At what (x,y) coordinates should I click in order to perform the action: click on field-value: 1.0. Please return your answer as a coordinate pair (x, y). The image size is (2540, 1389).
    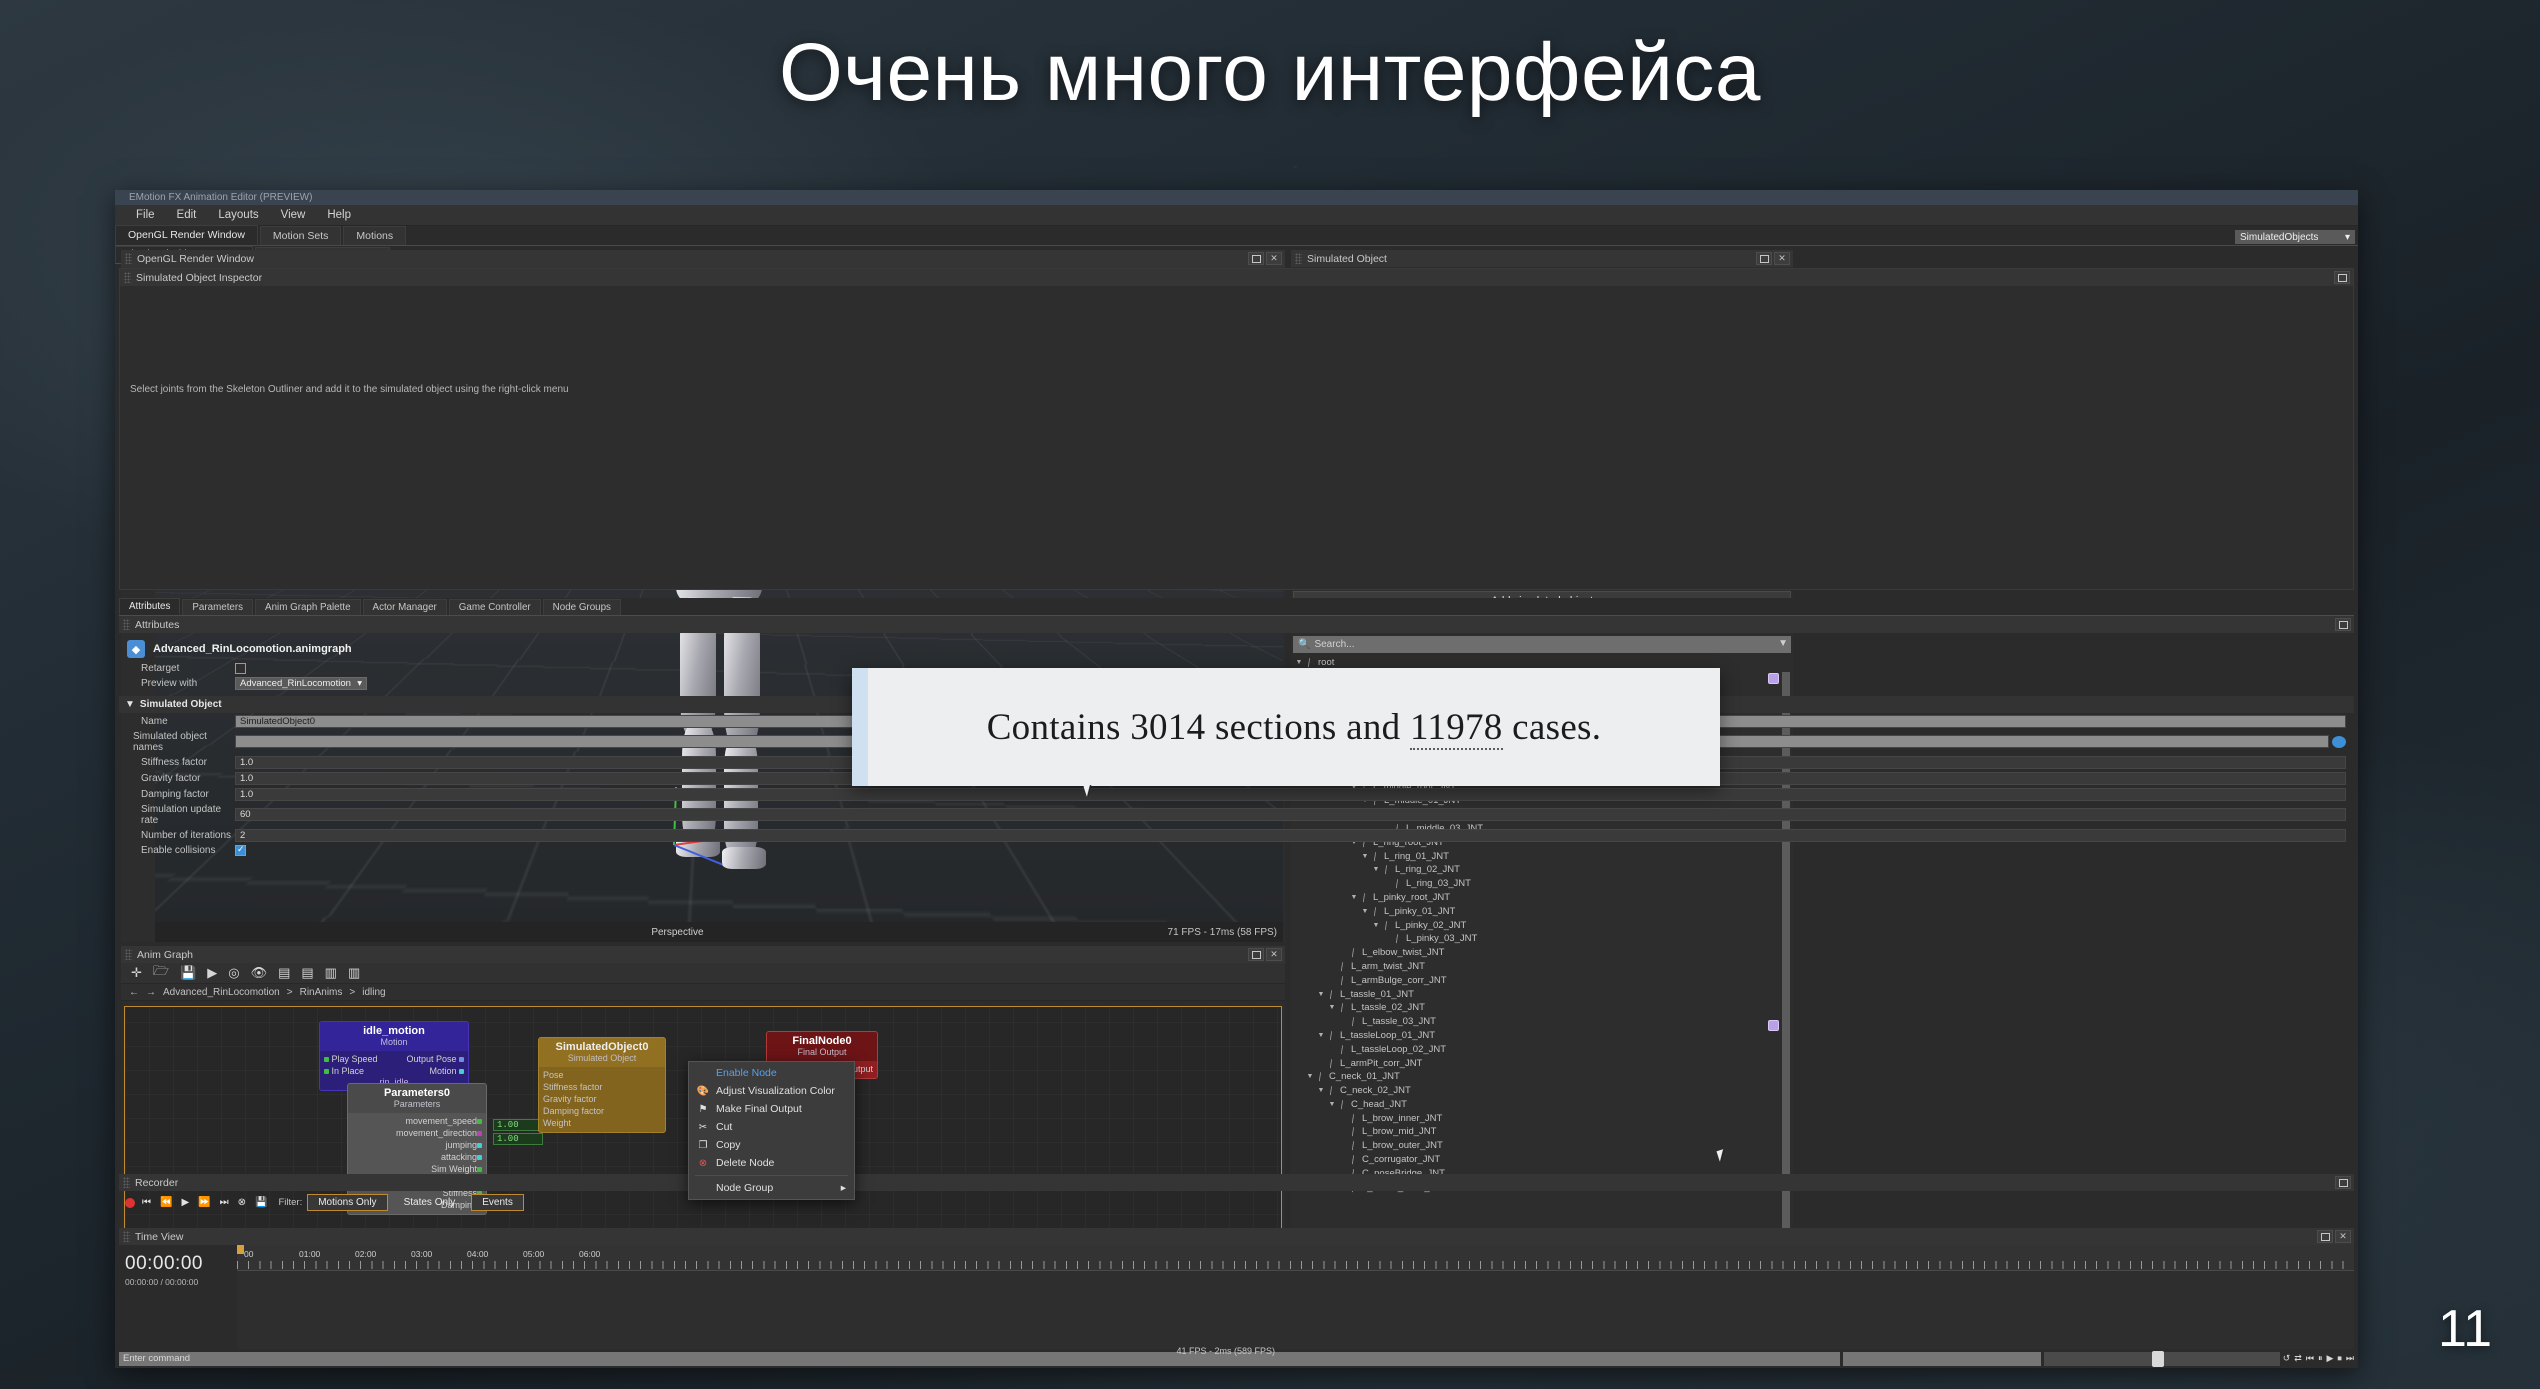
    Looking at the image, I should click on (1290, 794).